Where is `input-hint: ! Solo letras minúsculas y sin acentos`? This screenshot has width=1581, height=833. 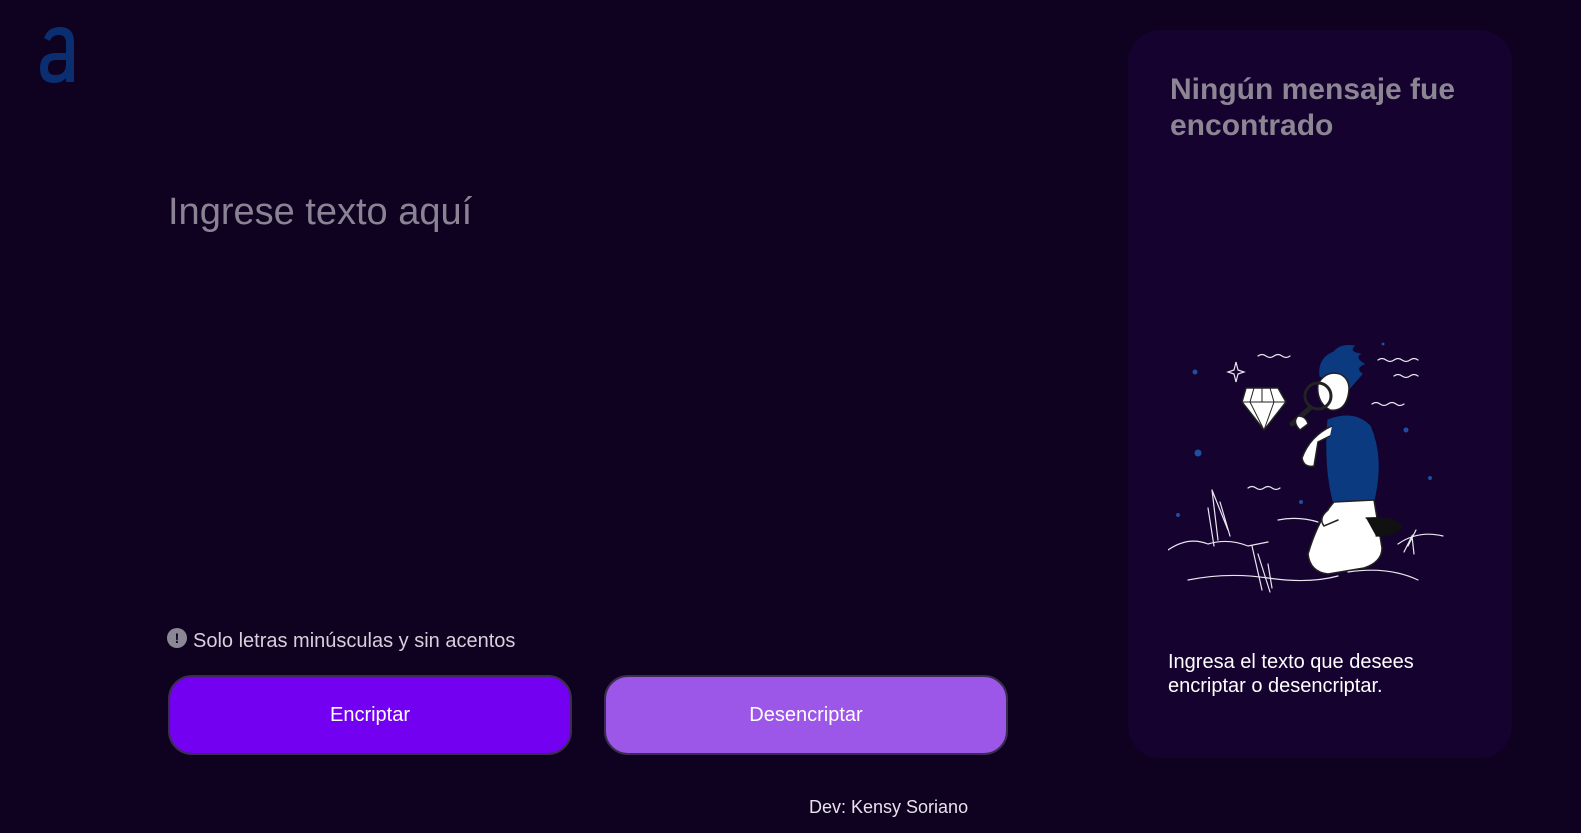
input-hint: ! Solo letras minúsculas y sin acentos is located at coordinates (341, 640).